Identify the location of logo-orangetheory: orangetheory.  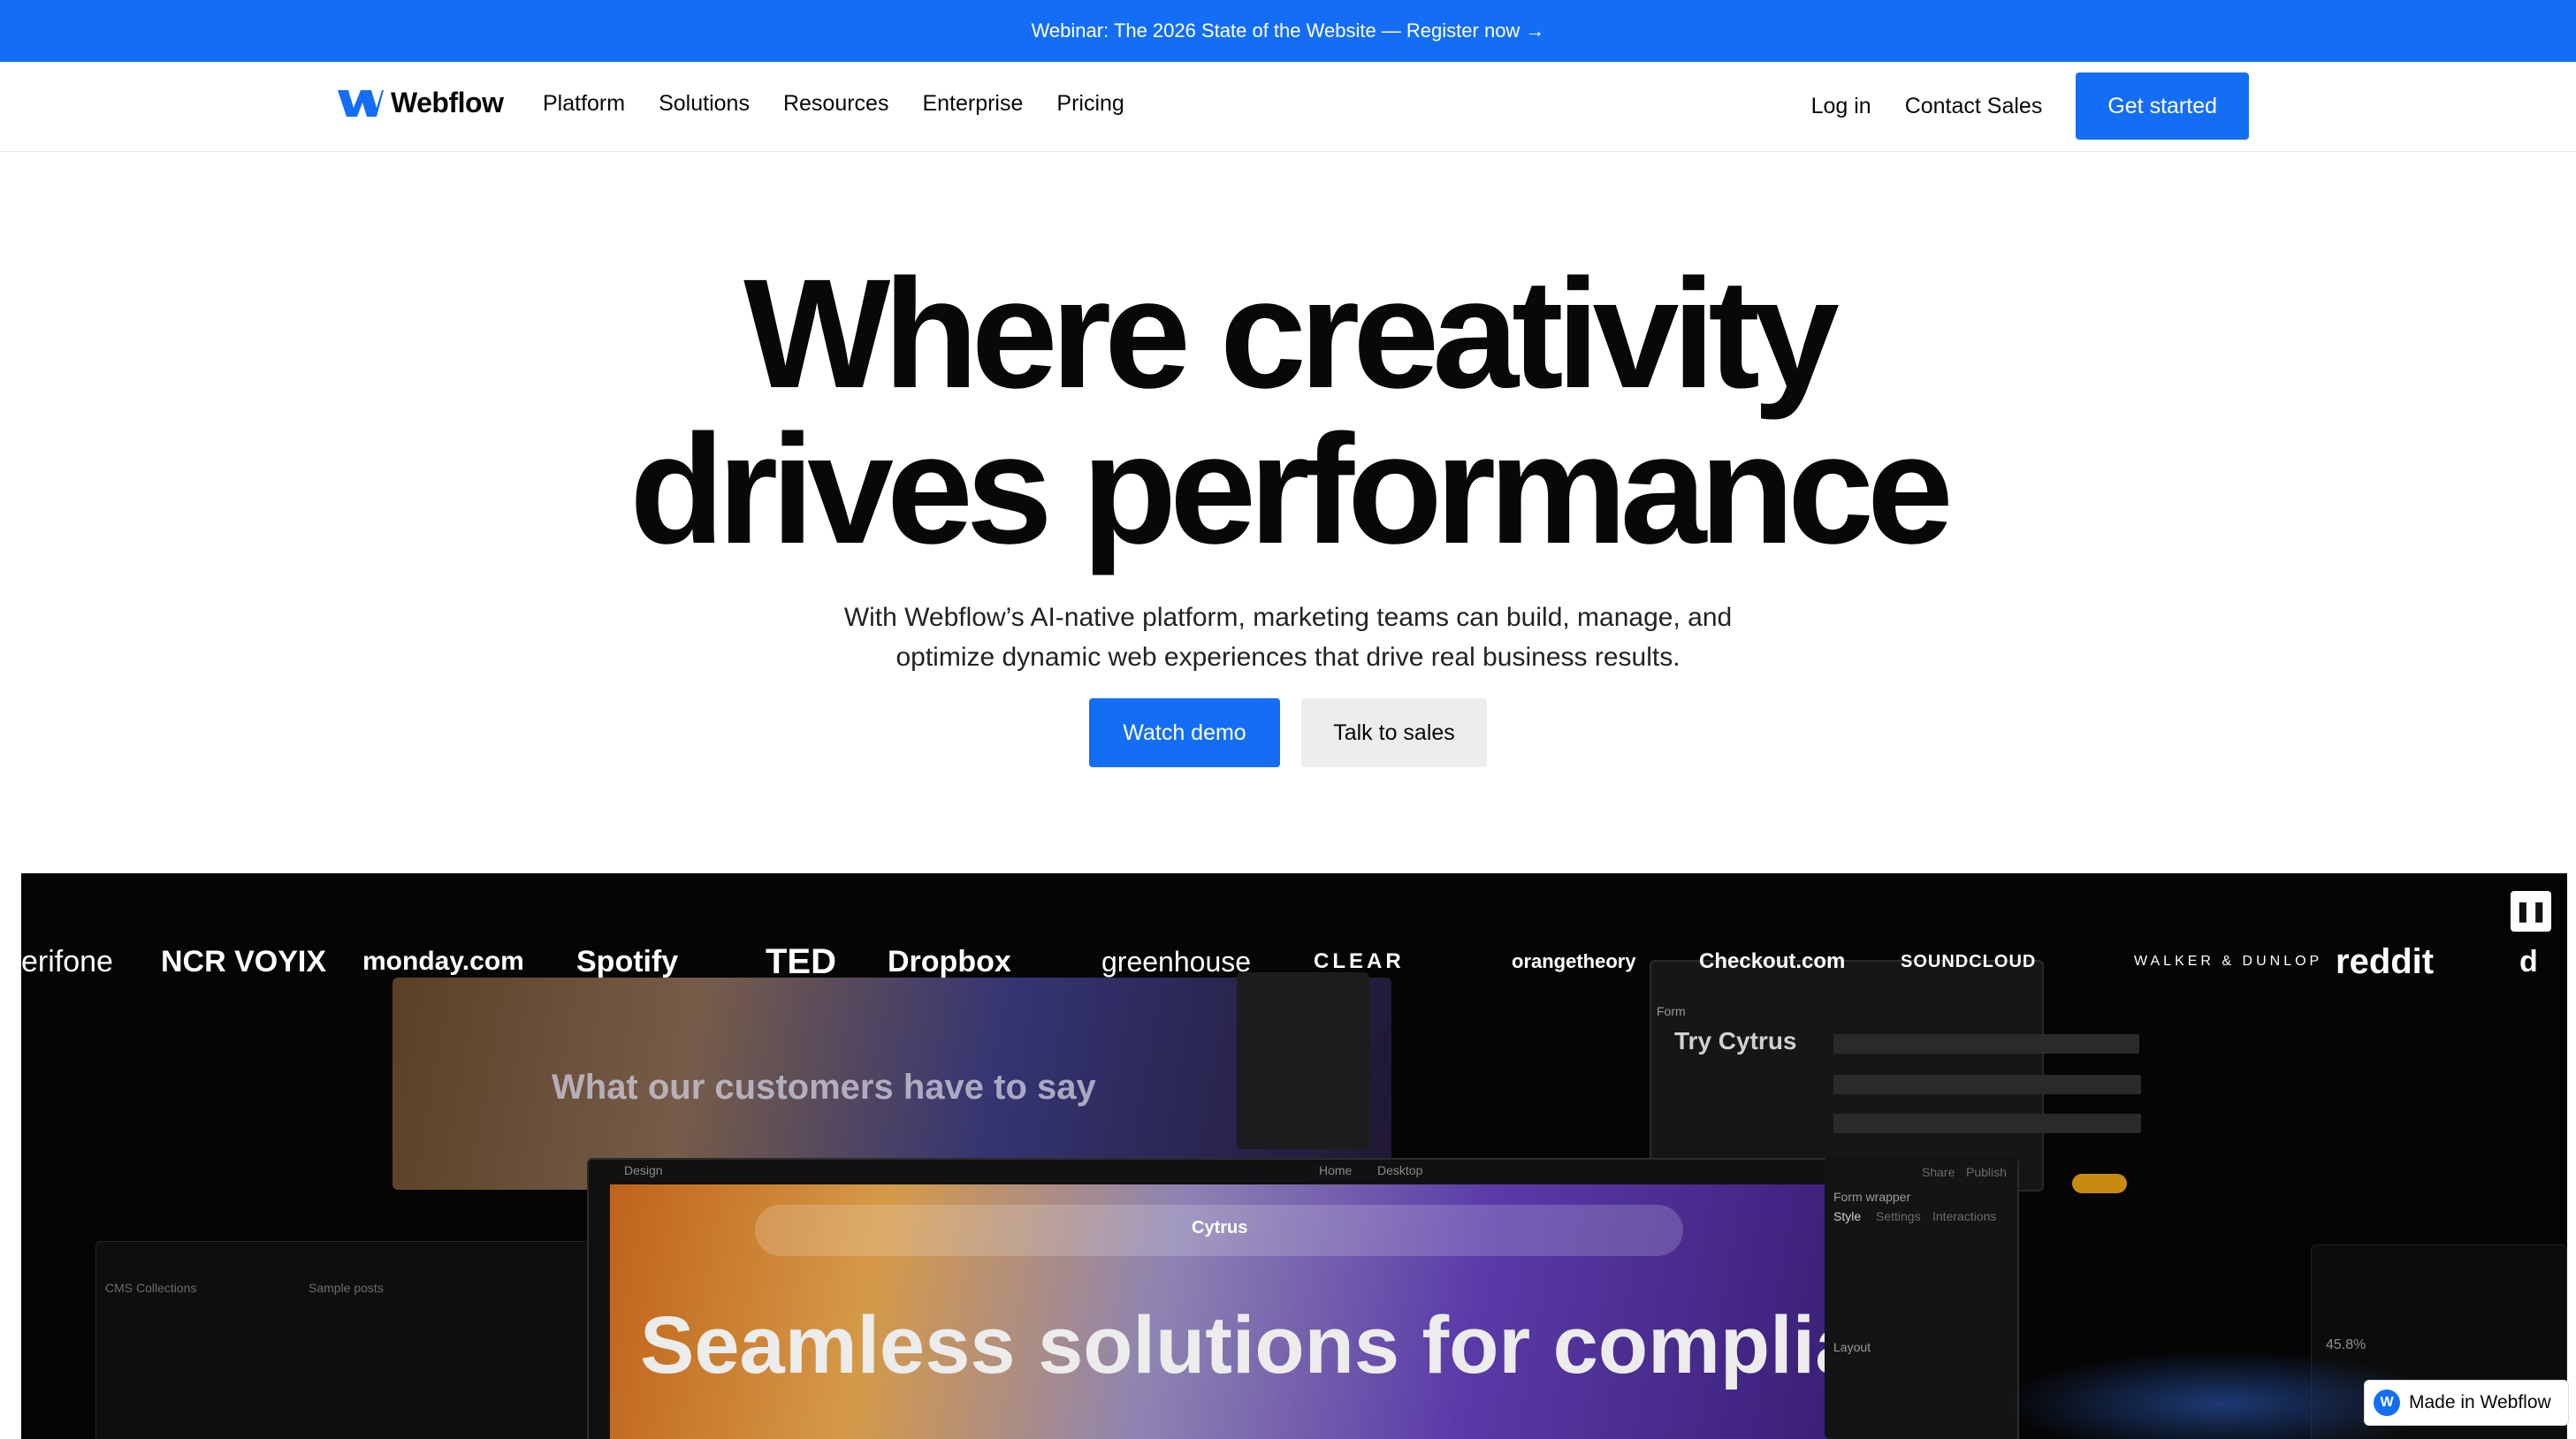
(1574, 961).